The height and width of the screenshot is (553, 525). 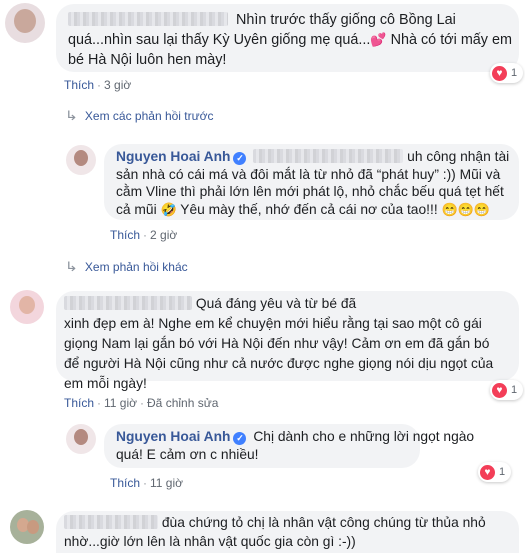 What do you see at coordinates (346, 20) in the screenshot?
I see `comment-text: Nhìn trước thấy giống cô Bồng Lai` at bounding box center [346, 20].